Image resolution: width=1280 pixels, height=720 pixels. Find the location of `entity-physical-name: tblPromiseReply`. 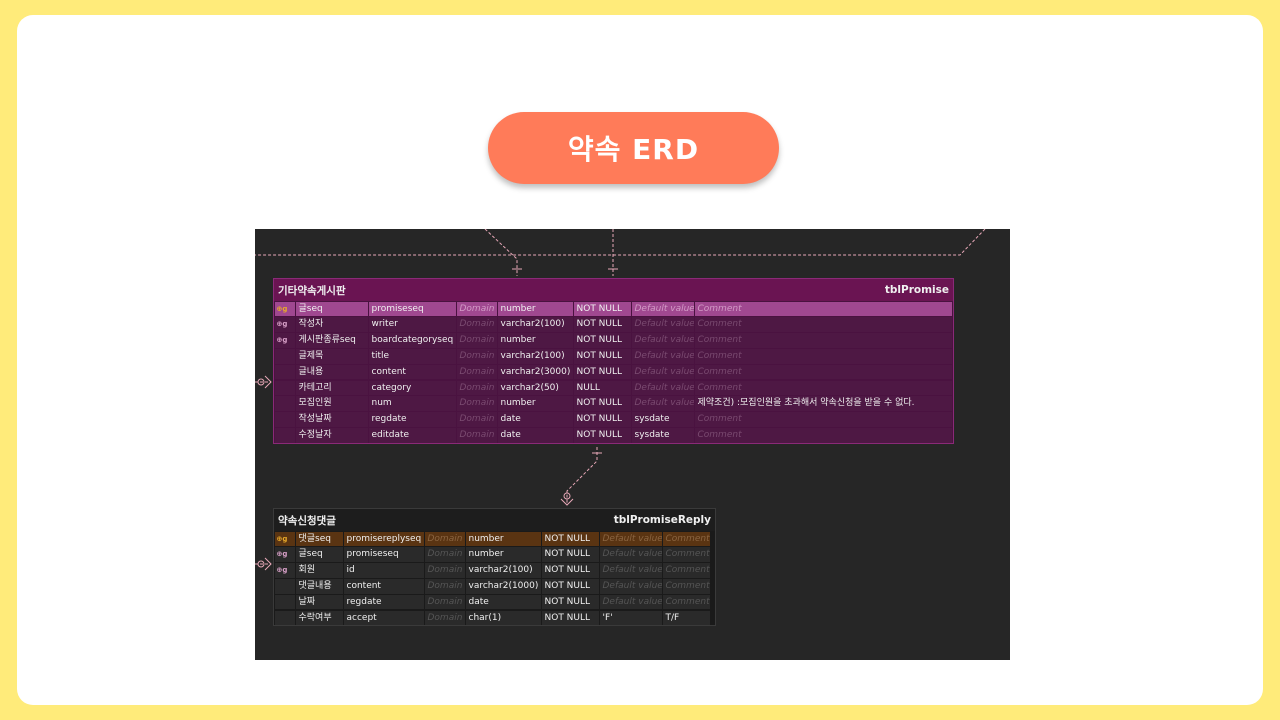

entity-physical-name: tblPromiseReply is located at coordinates (662, 520).